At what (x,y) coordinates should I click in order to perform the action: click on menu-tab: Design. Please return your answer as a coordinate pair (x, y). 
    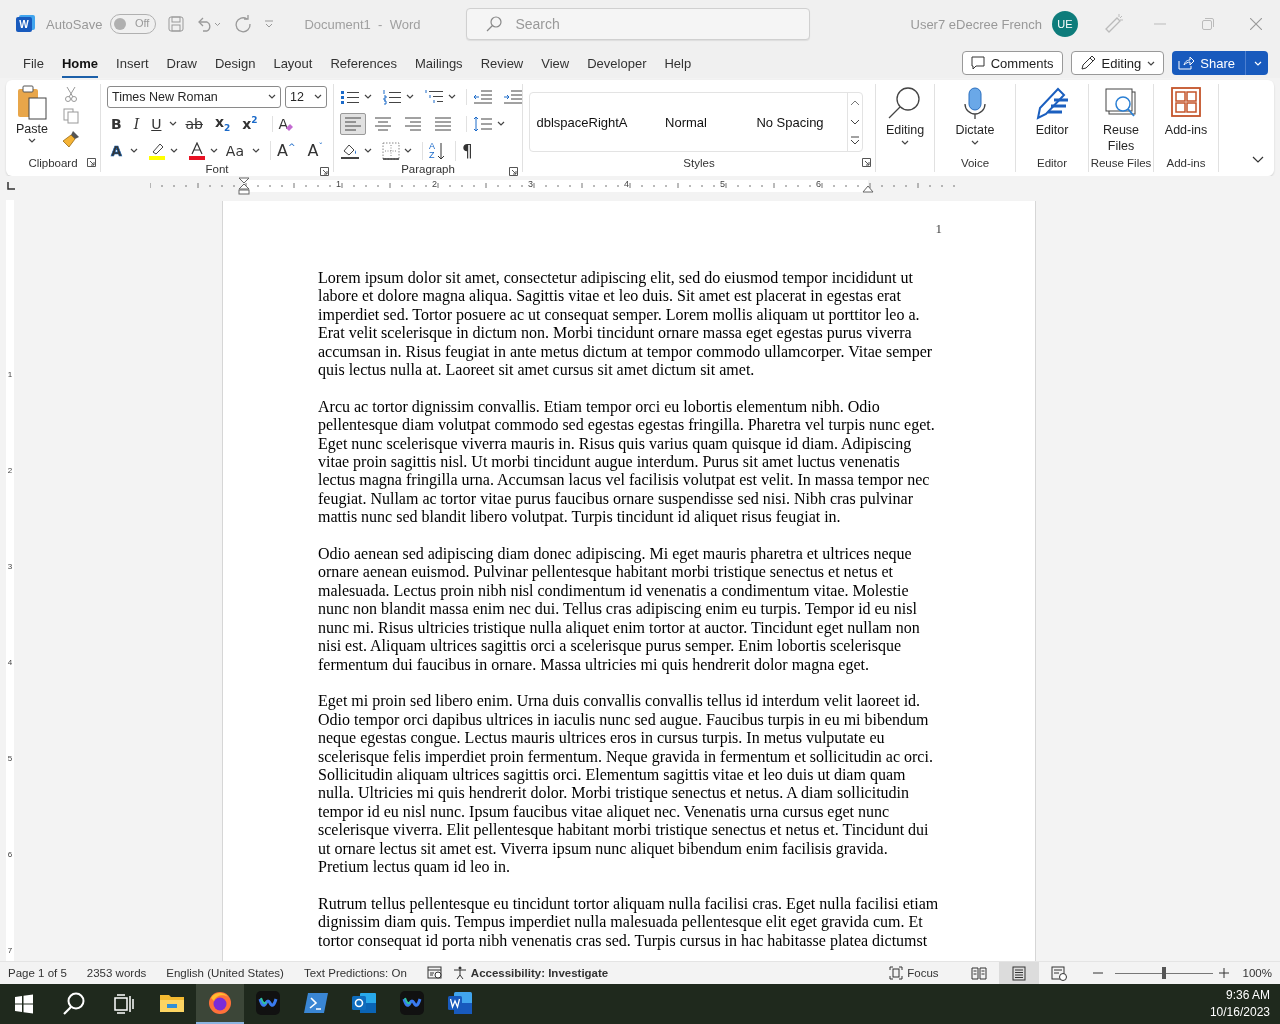
    Looking at the image, I should click on (235, 63).